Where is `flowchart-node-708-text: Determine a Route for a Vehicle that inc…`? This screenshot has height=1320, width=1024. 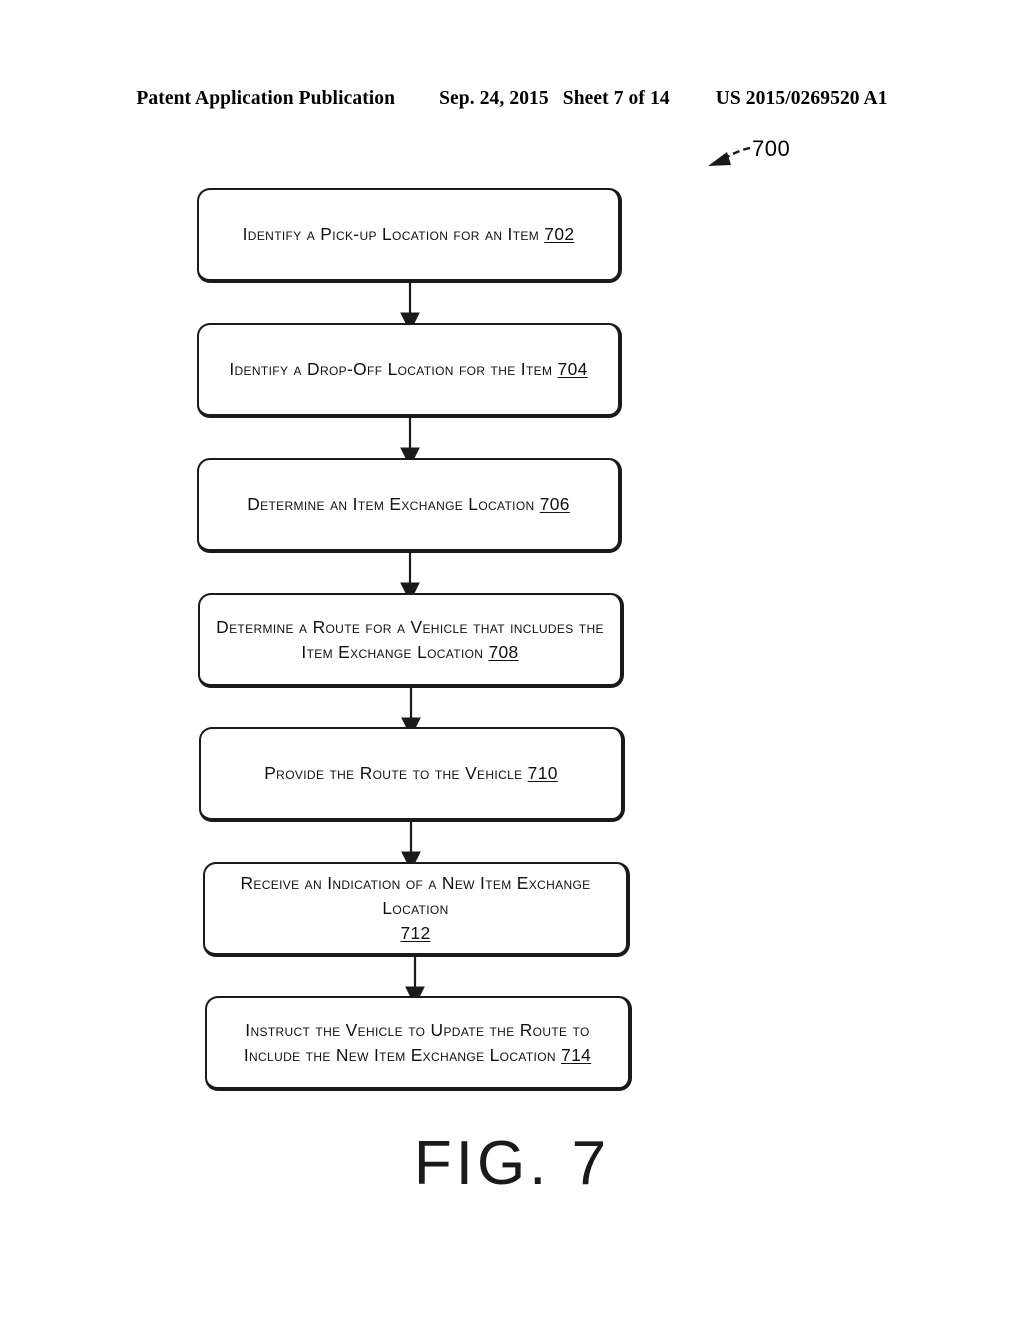 flowchart-node-708-text: Determine a Route for a Vehicle that inc… is located at coordinates (410, 639).